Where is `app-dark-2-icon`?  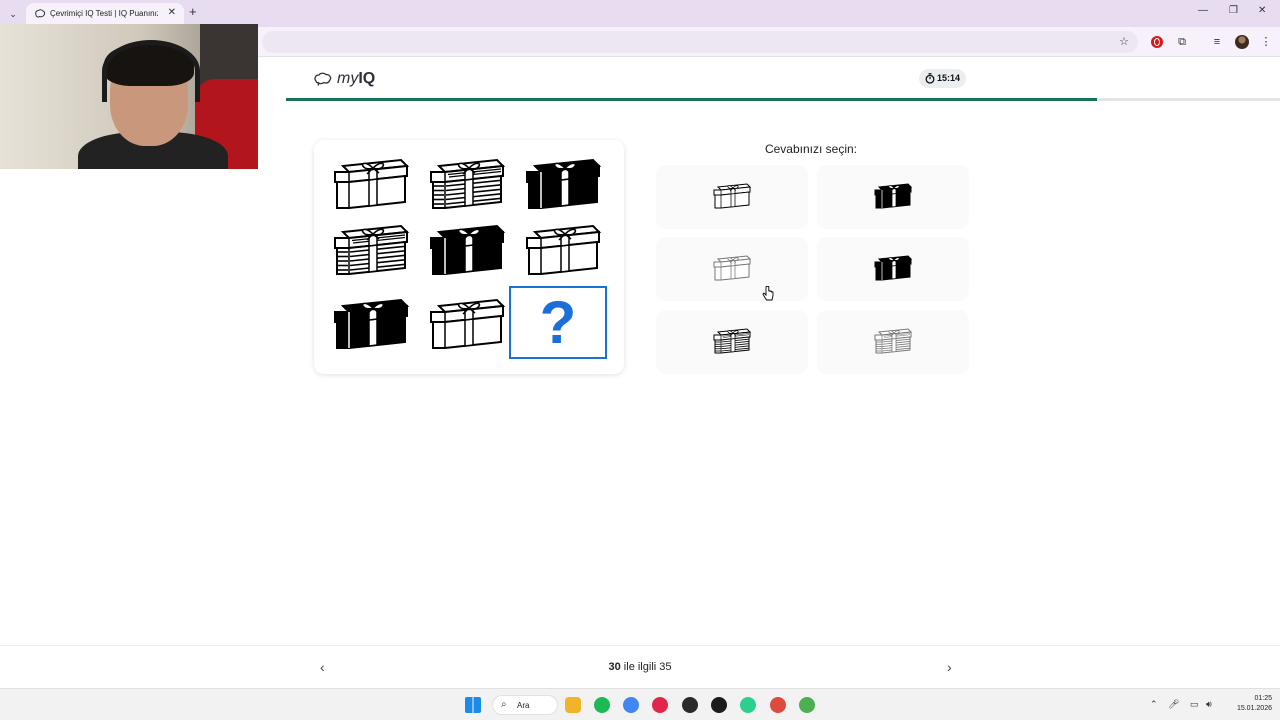 app-dark-2-icon is located at coordinates (719, 705).